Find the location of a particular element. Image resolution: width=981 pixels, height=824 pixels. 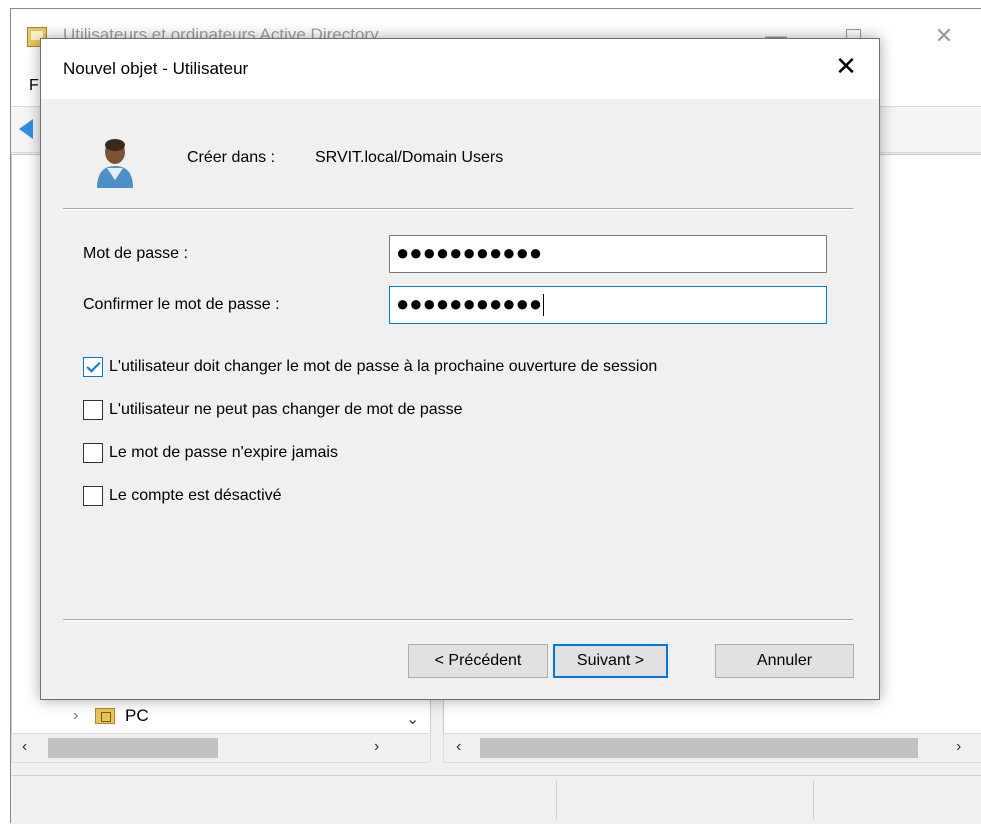

password-label: Mot de passe : is located at coordinates (135, 253).